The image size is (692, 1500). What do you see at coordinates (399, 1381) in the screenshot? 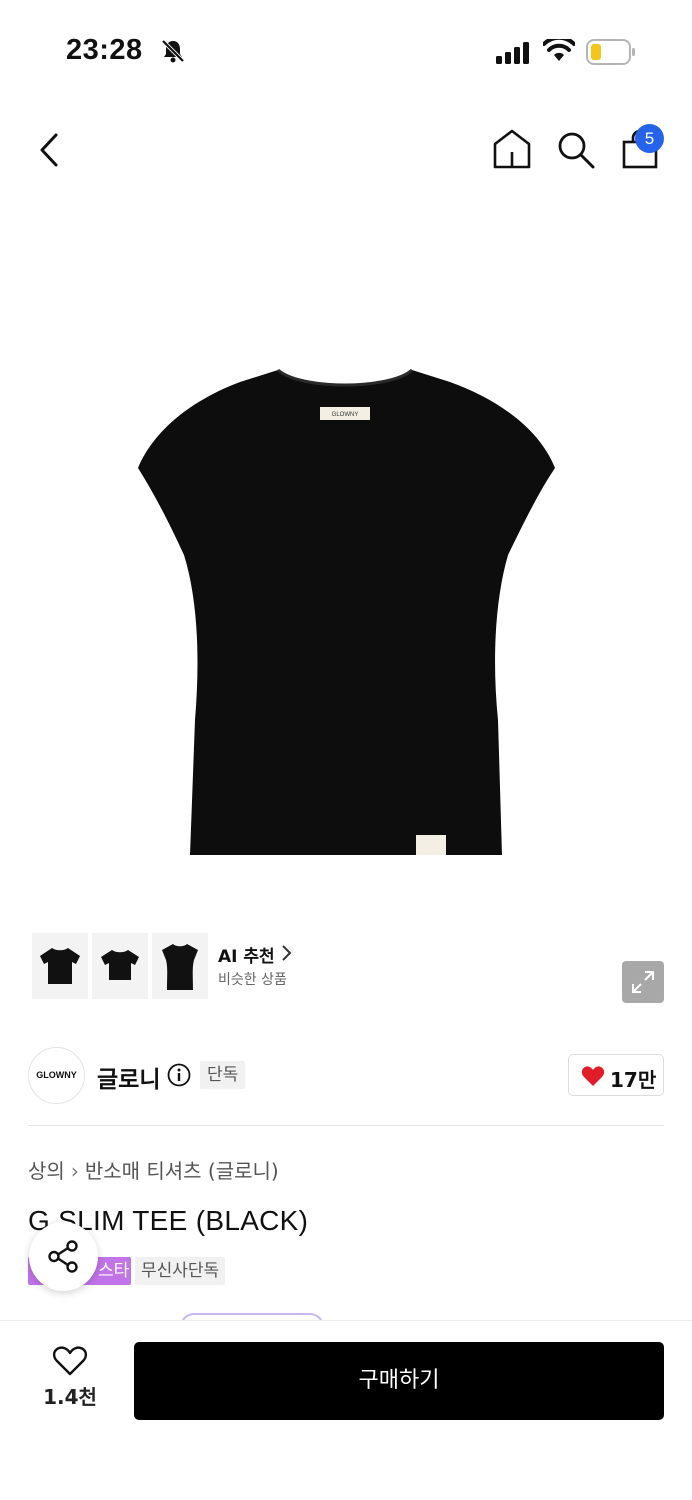
I see `buy-button: 구매하기` at bounding box center [399, 1381].